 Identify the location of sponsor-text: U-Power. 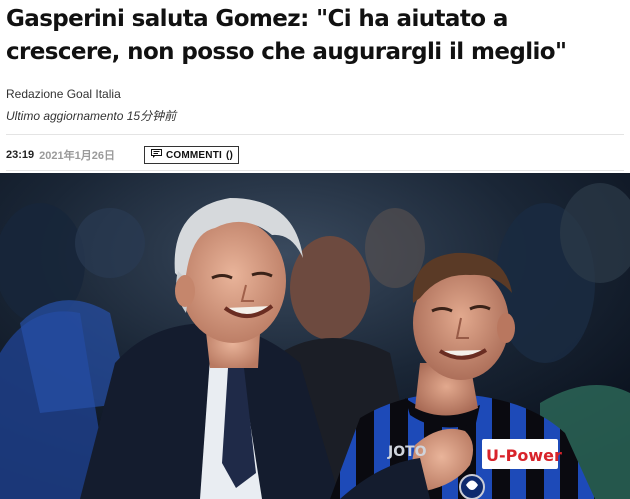
(524, 455).